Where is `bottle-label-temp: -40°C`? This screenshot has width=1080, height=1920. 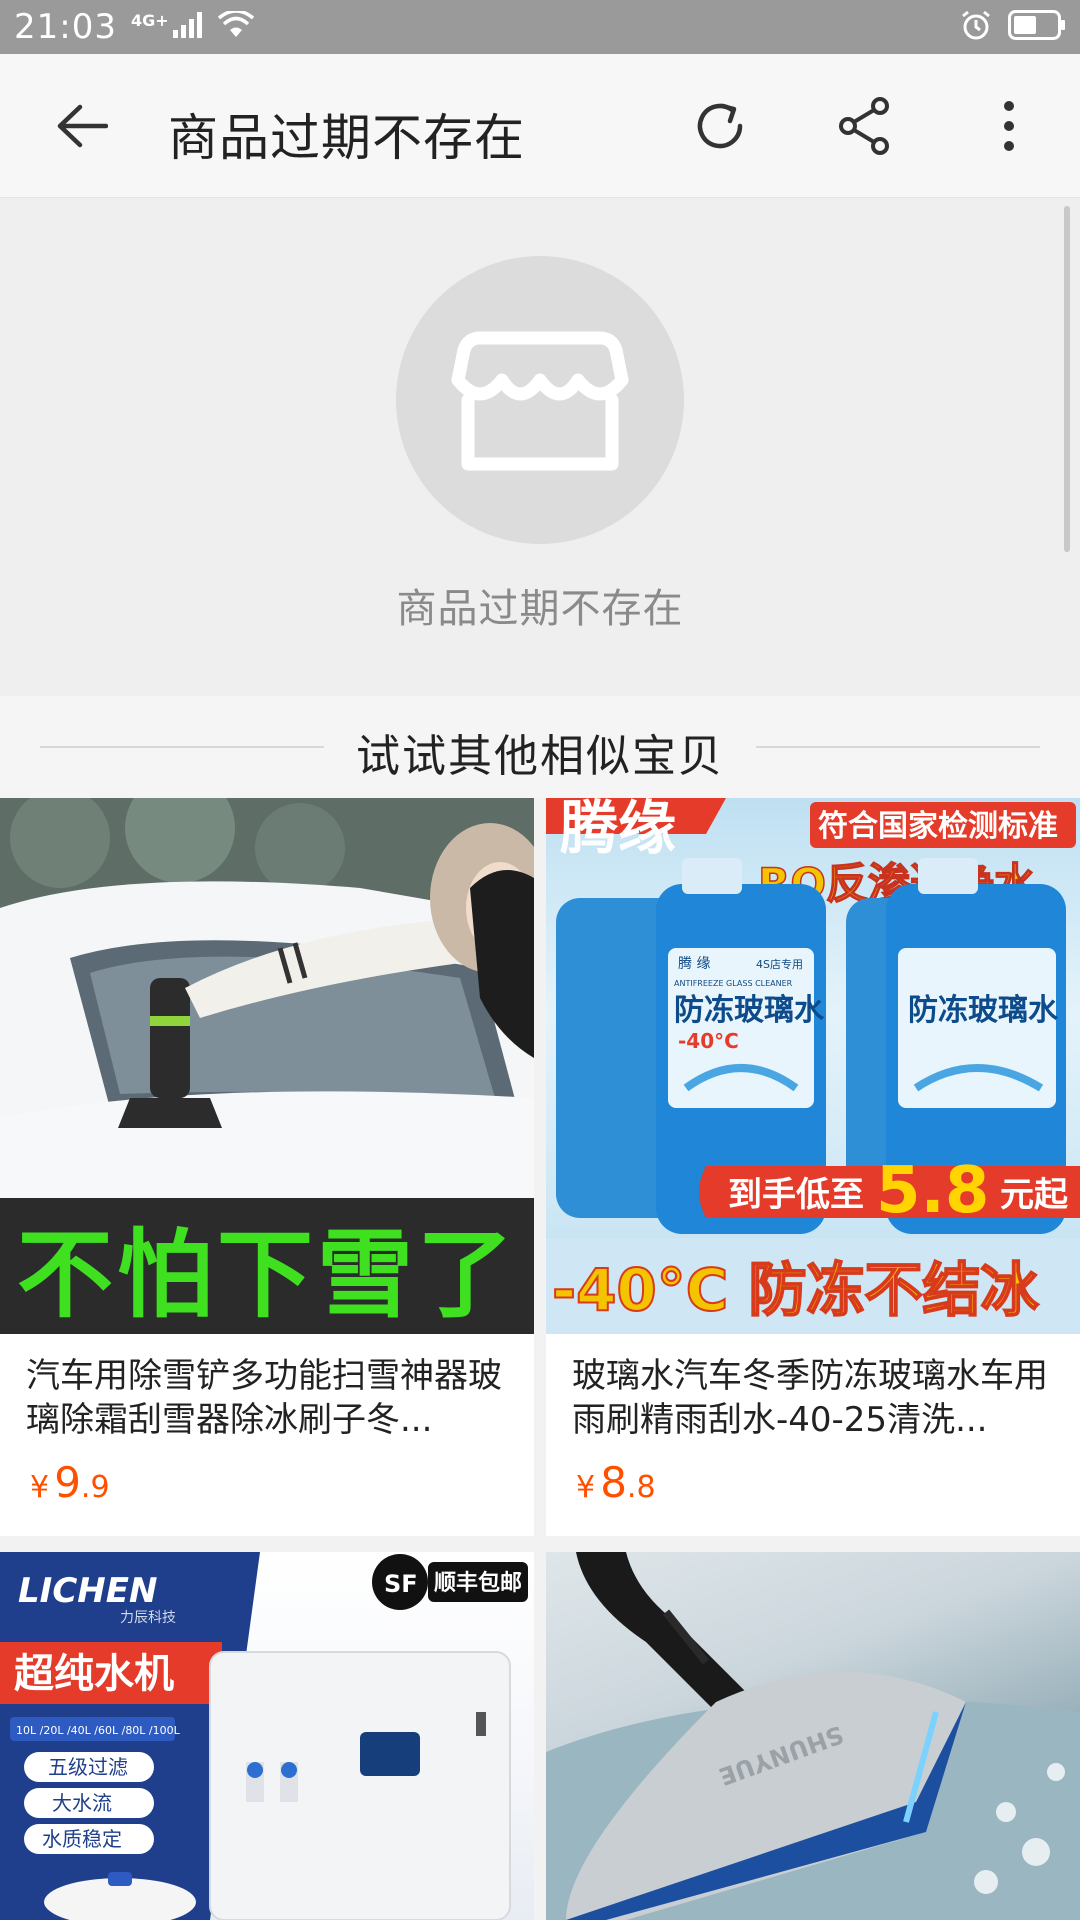
bottle-label-temp: -40°C is located at coordinates (708, 1041).